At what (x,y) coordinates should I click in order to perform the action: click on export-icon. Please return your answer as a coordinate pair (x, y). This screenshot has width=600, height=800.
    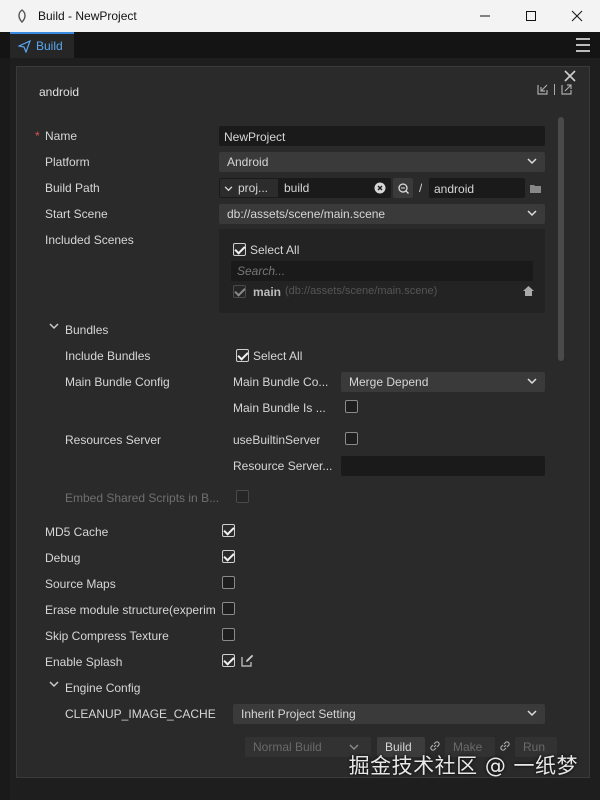
    Looking at the image, I should click on (566, 89).